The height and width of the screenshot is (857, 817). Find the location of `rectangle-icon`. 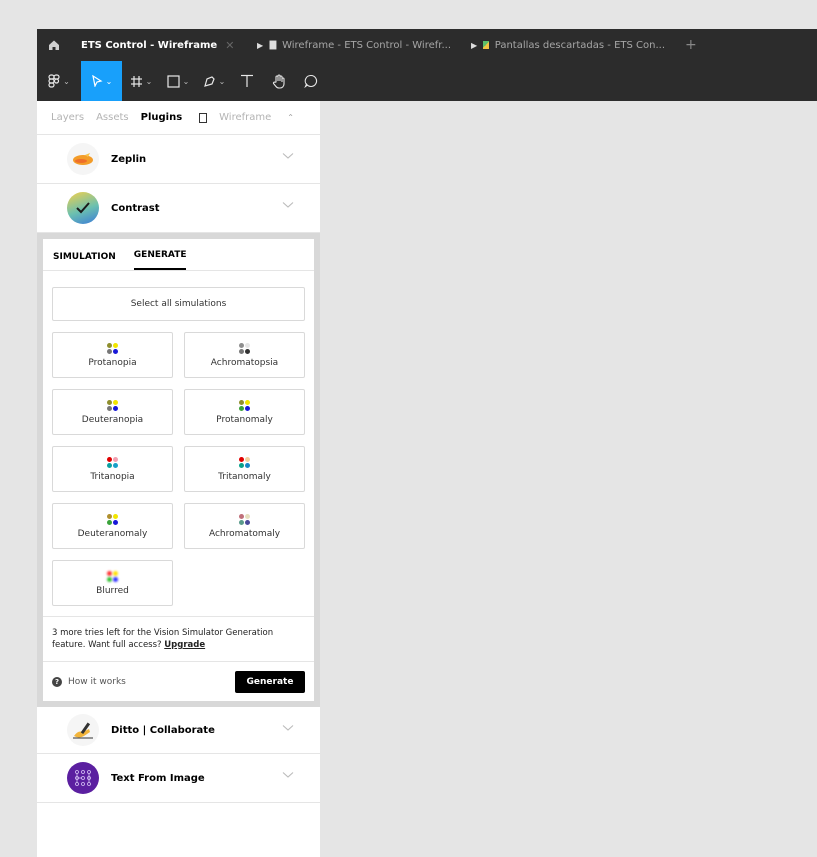

rectangle-icon is located at coordinates (173, 81).